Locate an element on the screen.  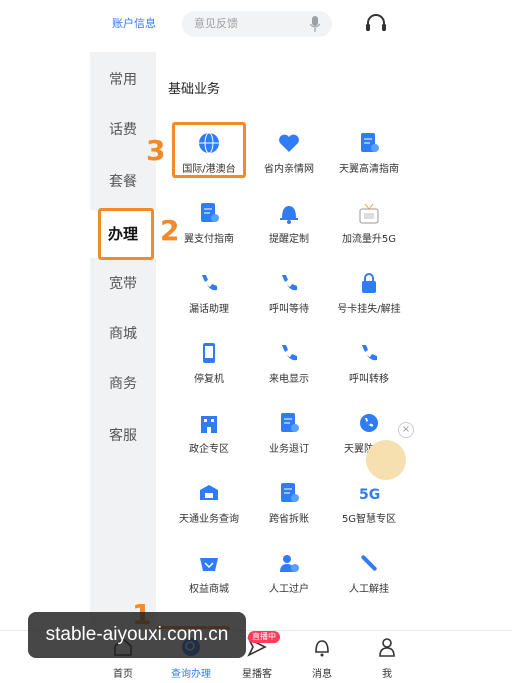
tile-label: 停复机 is located at coordinates (209, 379).